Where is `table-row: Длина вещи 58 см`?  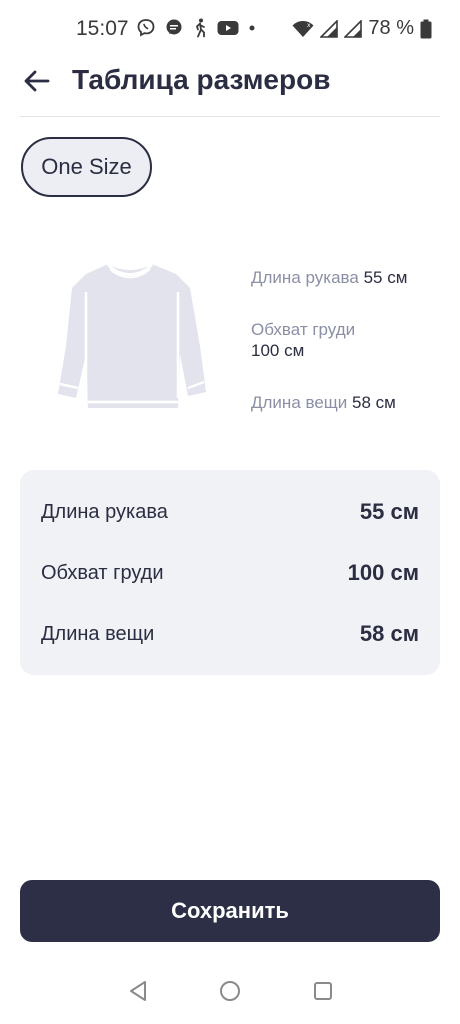
table-row: Длина вещи 58 см is located at coordinates (230, 634).